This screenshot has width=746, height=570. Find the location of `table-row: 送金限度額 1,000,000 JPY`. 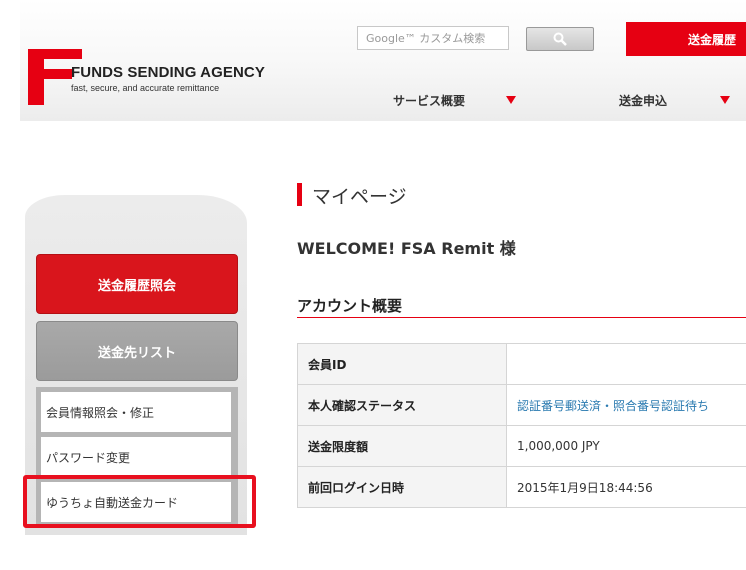

table-row: 送金限度額 1,000,000 JPY is located at coordinates (521, 446).